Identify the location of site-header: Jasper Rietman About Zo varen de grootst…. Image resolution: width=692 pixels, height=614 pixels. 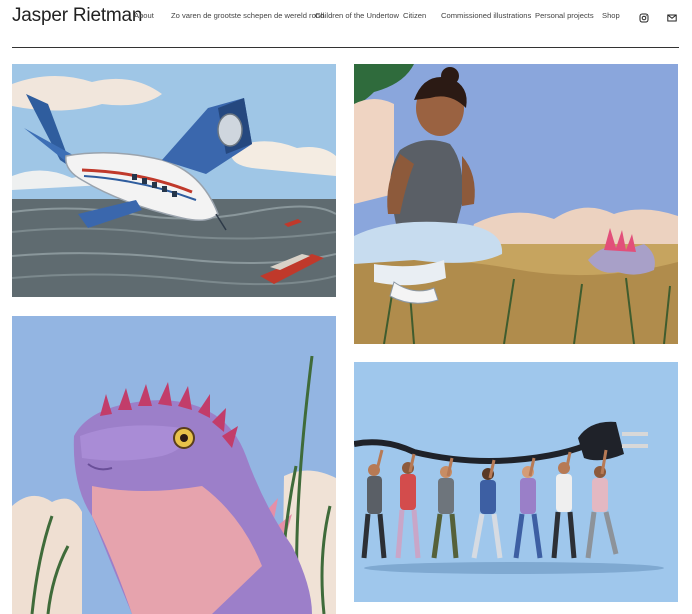
(346, 24).